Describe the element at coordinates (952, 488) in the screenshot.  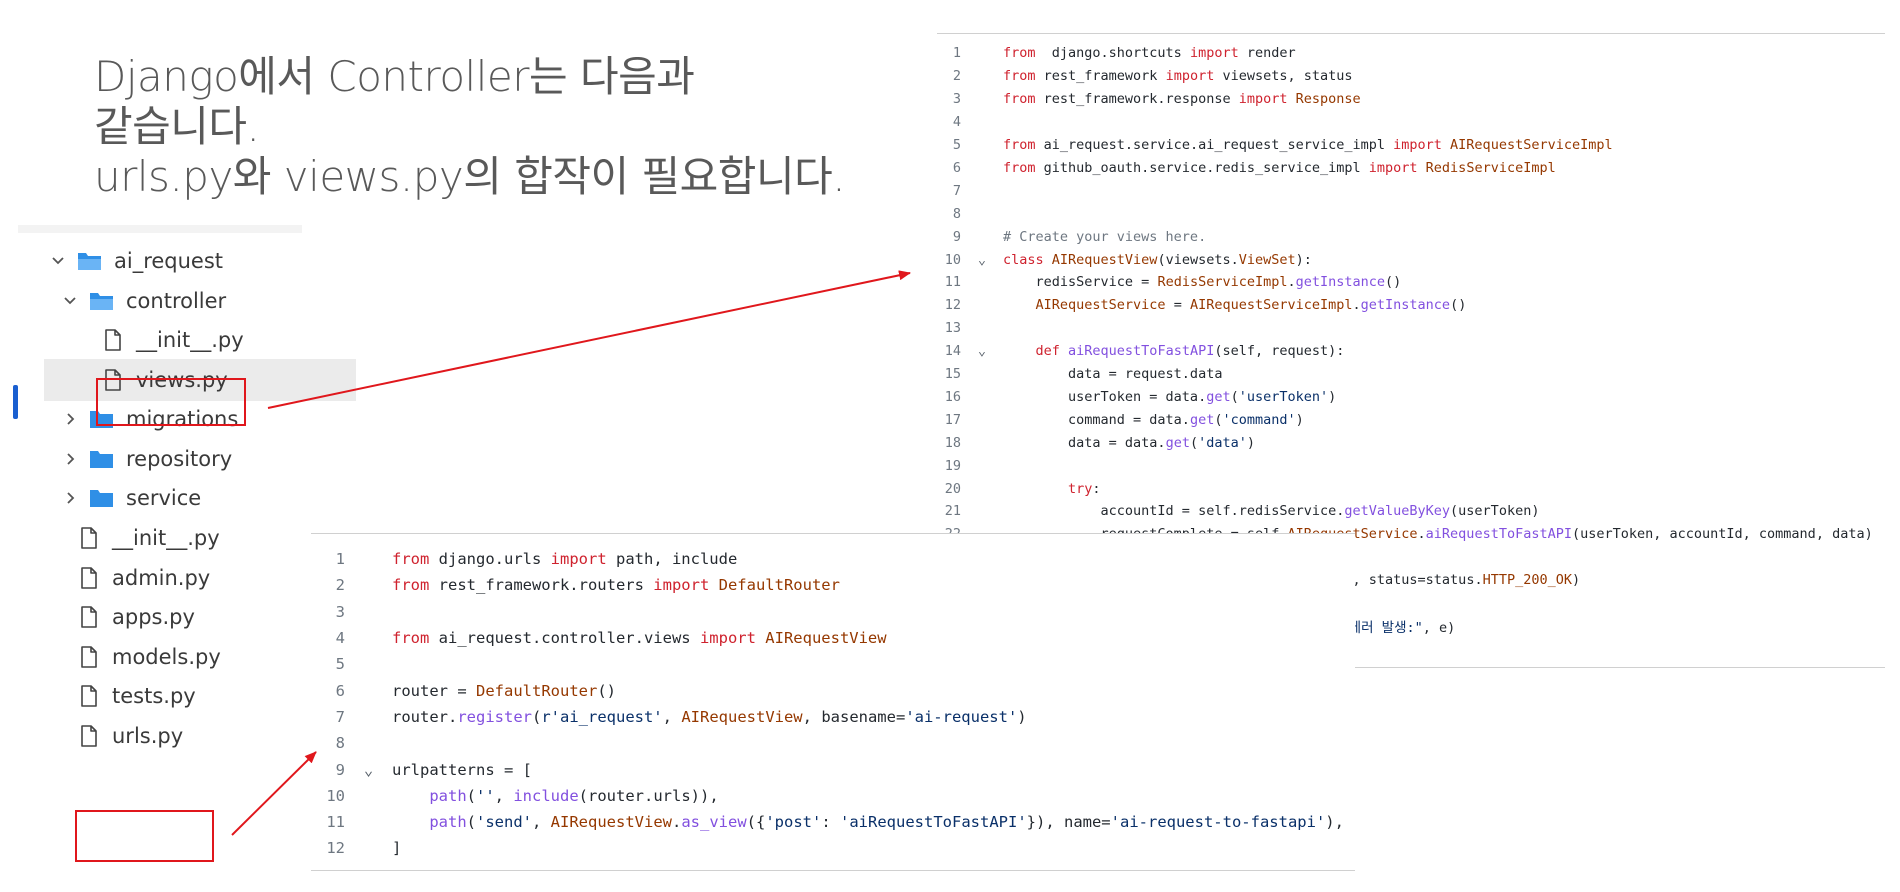
I see `line-number: 20` at that location.